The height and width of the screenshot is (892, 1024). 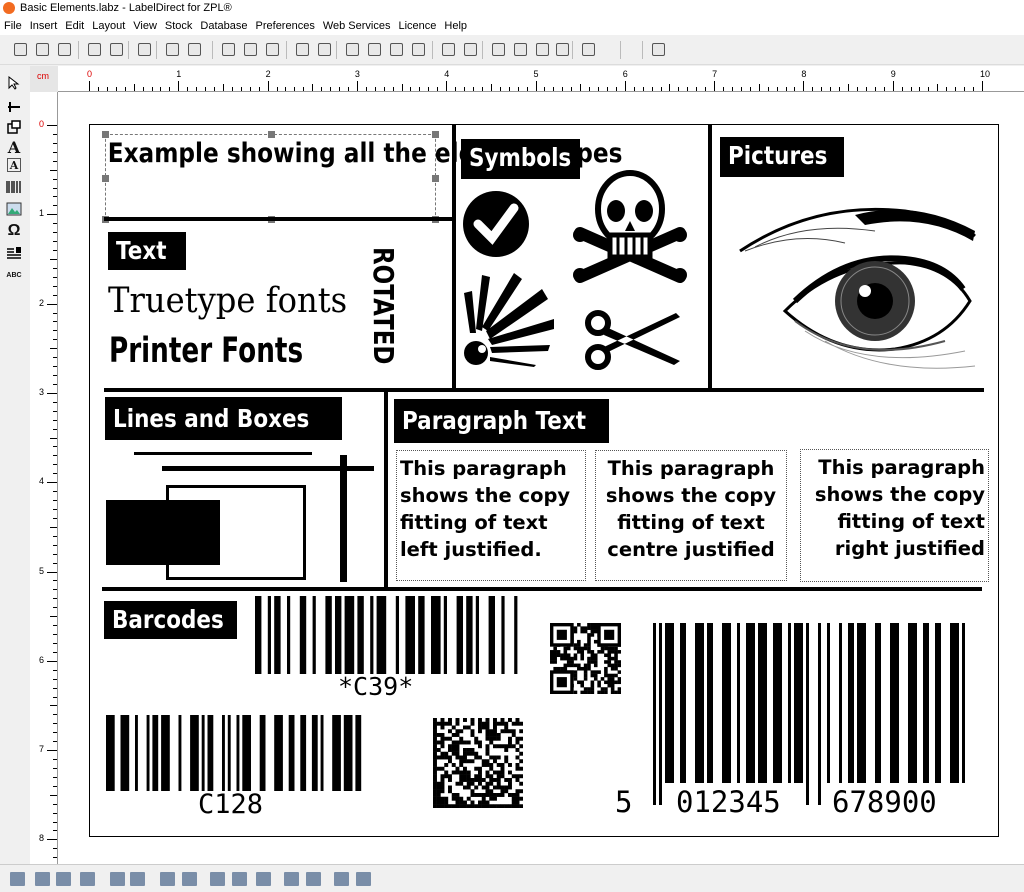 What do you see at coordinates (194, 49) in the screenshot?
I see `print-preview-icon` at bounding box center [194, 49].